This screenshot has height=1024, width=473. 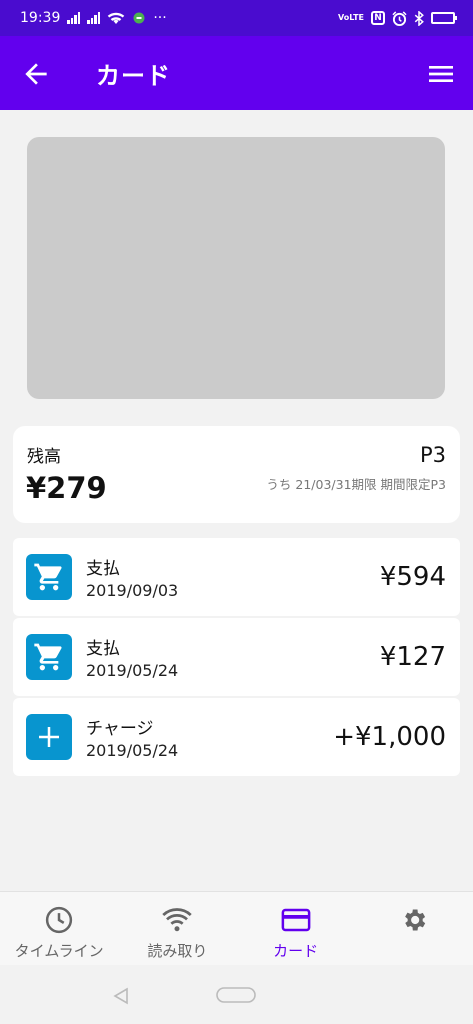 I want to click on nav-item-timeline: タイムライン, so click(x=59, y=929).